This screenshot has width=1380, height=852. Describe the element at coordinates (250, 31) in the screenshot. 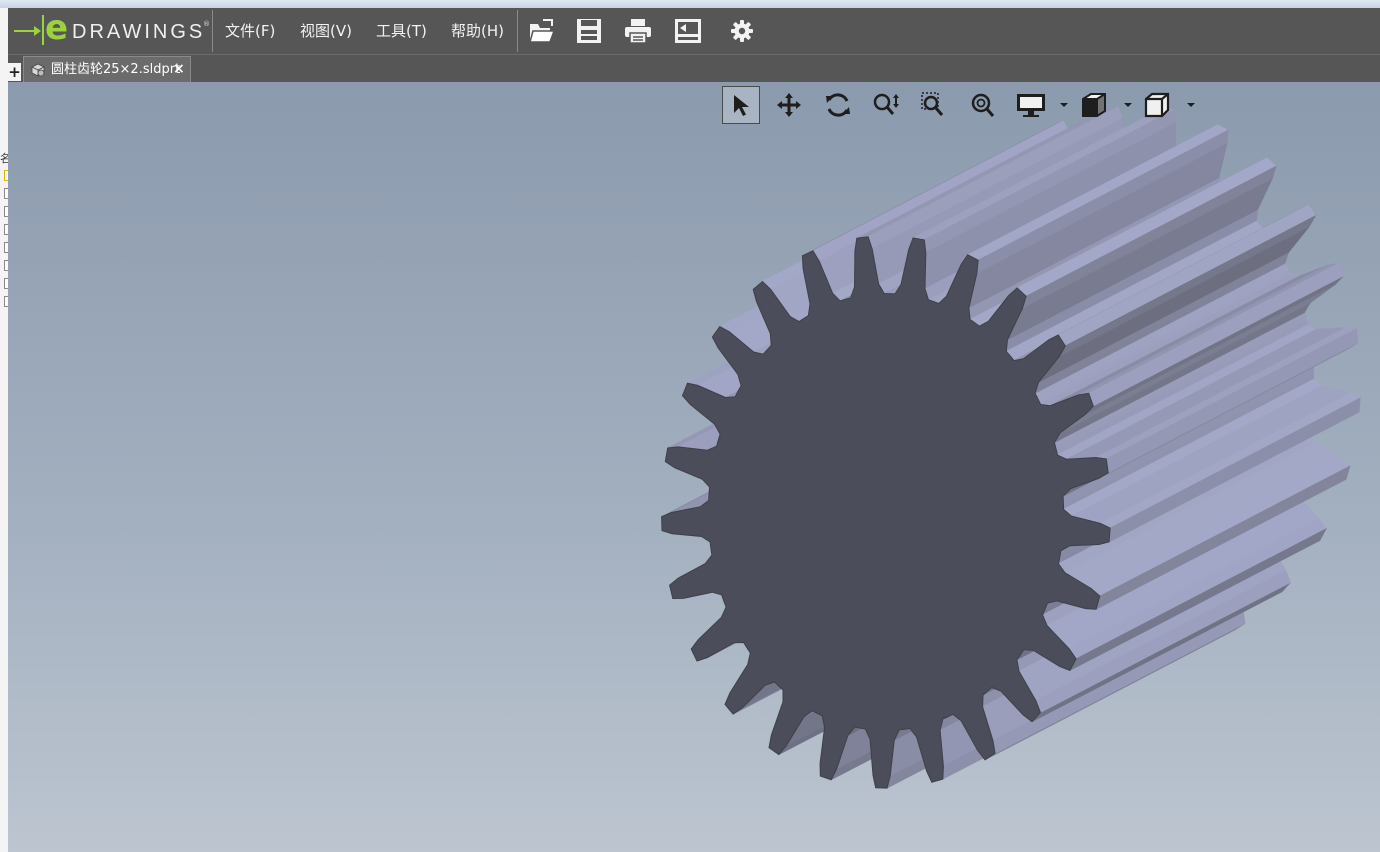

I see `menu-file: 文件(F)` at that location.